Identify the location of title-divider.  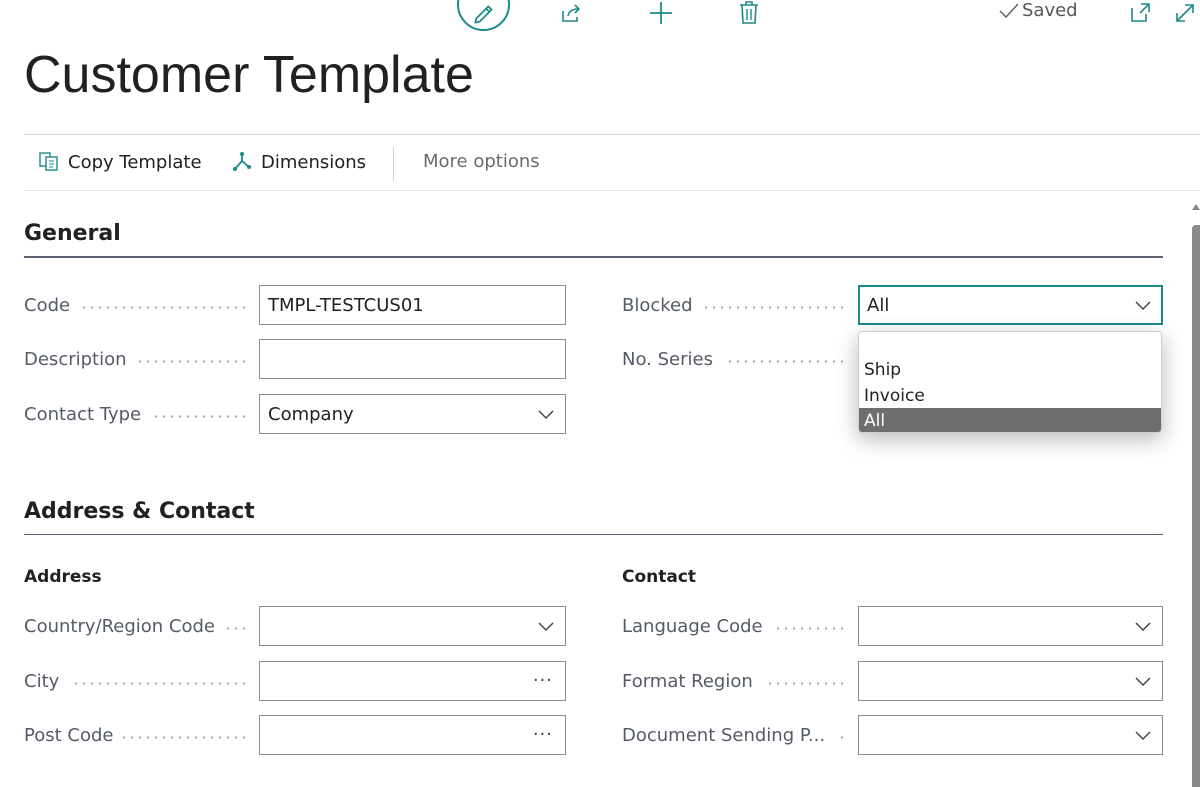
(612, 134).